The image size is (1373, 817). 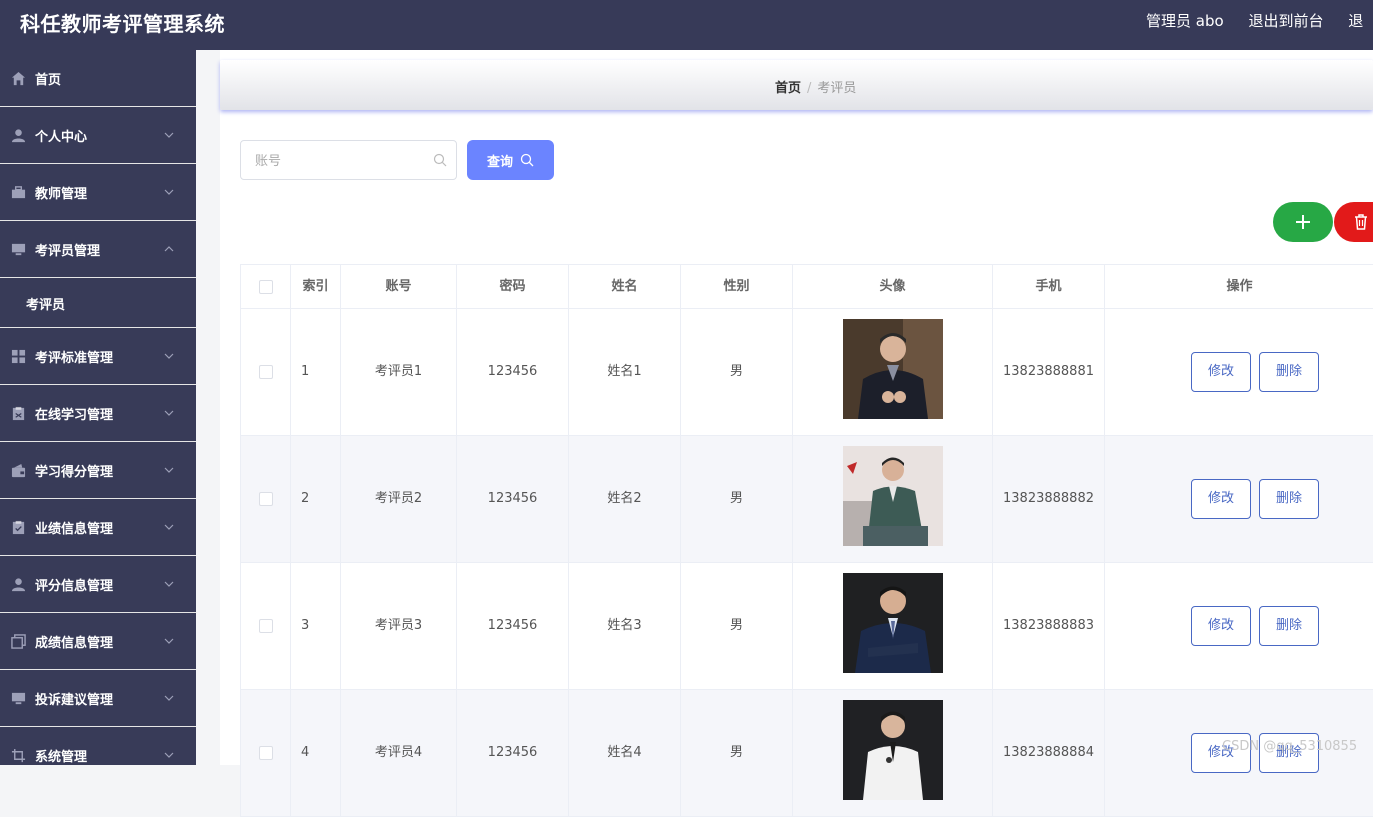 I want to click on breadcrumb: 首页 / 考评员, so click(x=815, y=86).